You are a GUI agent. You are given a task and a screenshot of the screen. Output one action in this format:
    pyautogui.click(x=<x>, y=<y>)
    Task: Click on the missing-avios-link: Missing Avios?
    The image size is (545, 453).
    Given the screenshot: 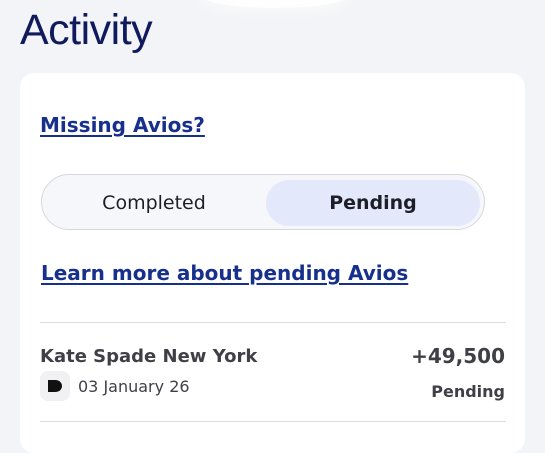 What is the action you would take?
    pyautogui.click(x=122, y=125)
    